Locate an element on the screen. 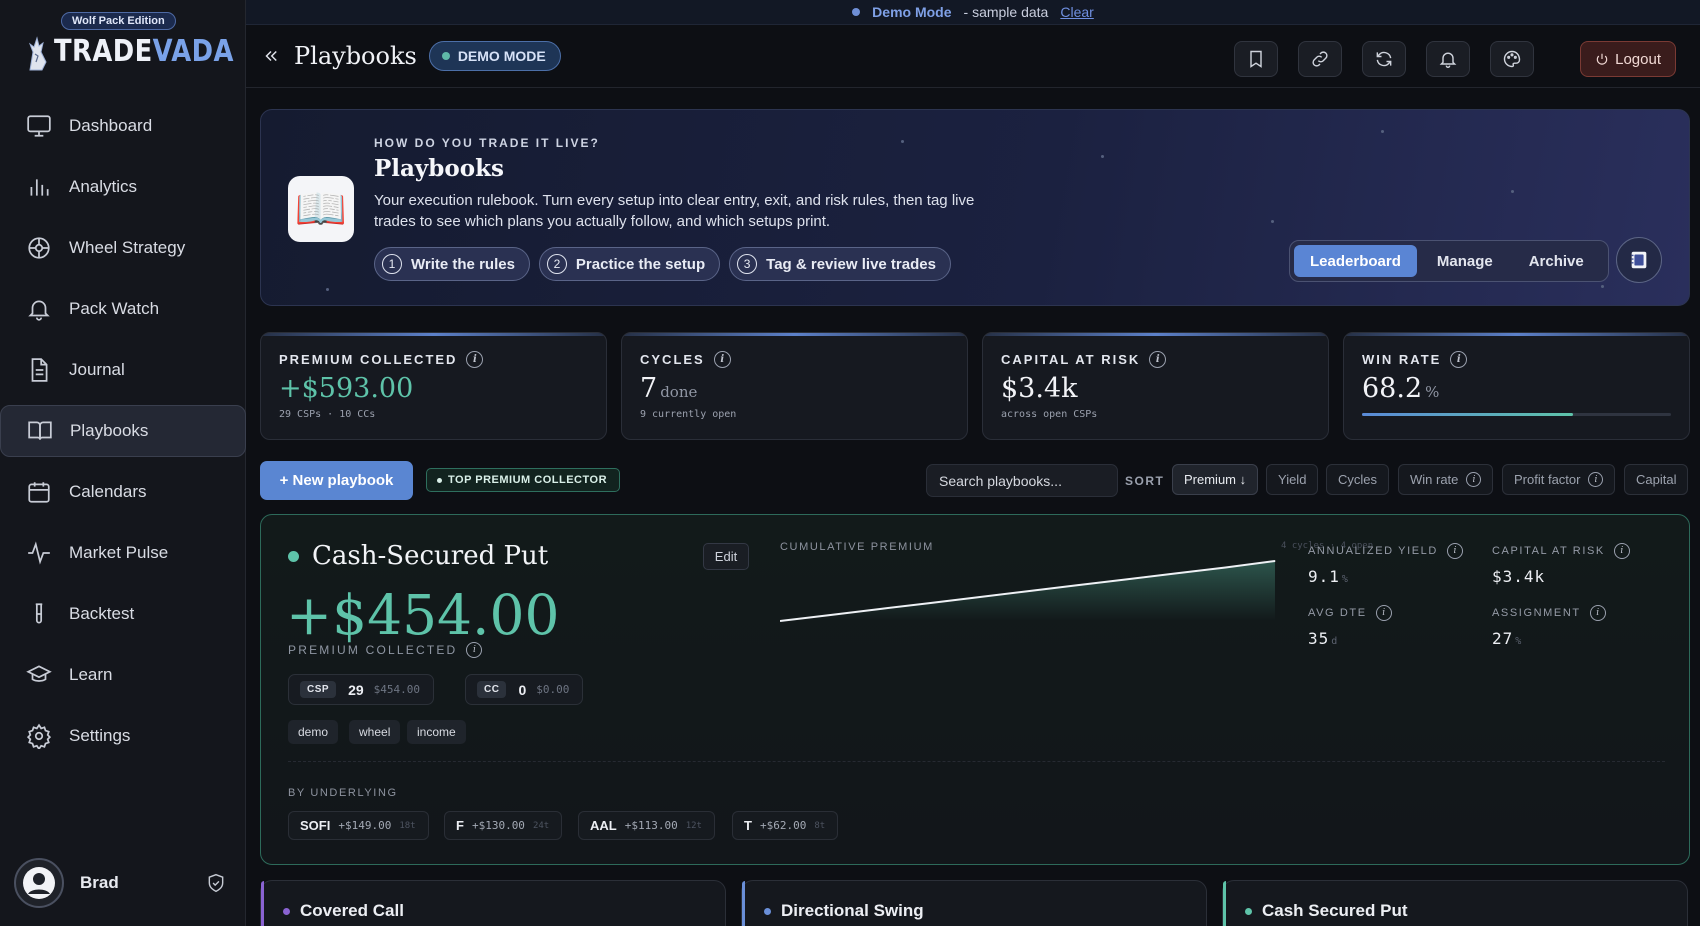 This screenshot has height=926, width=1700. metric-assignment: ASSIGNMENT i 27% is located at coordinates (1549, 626).